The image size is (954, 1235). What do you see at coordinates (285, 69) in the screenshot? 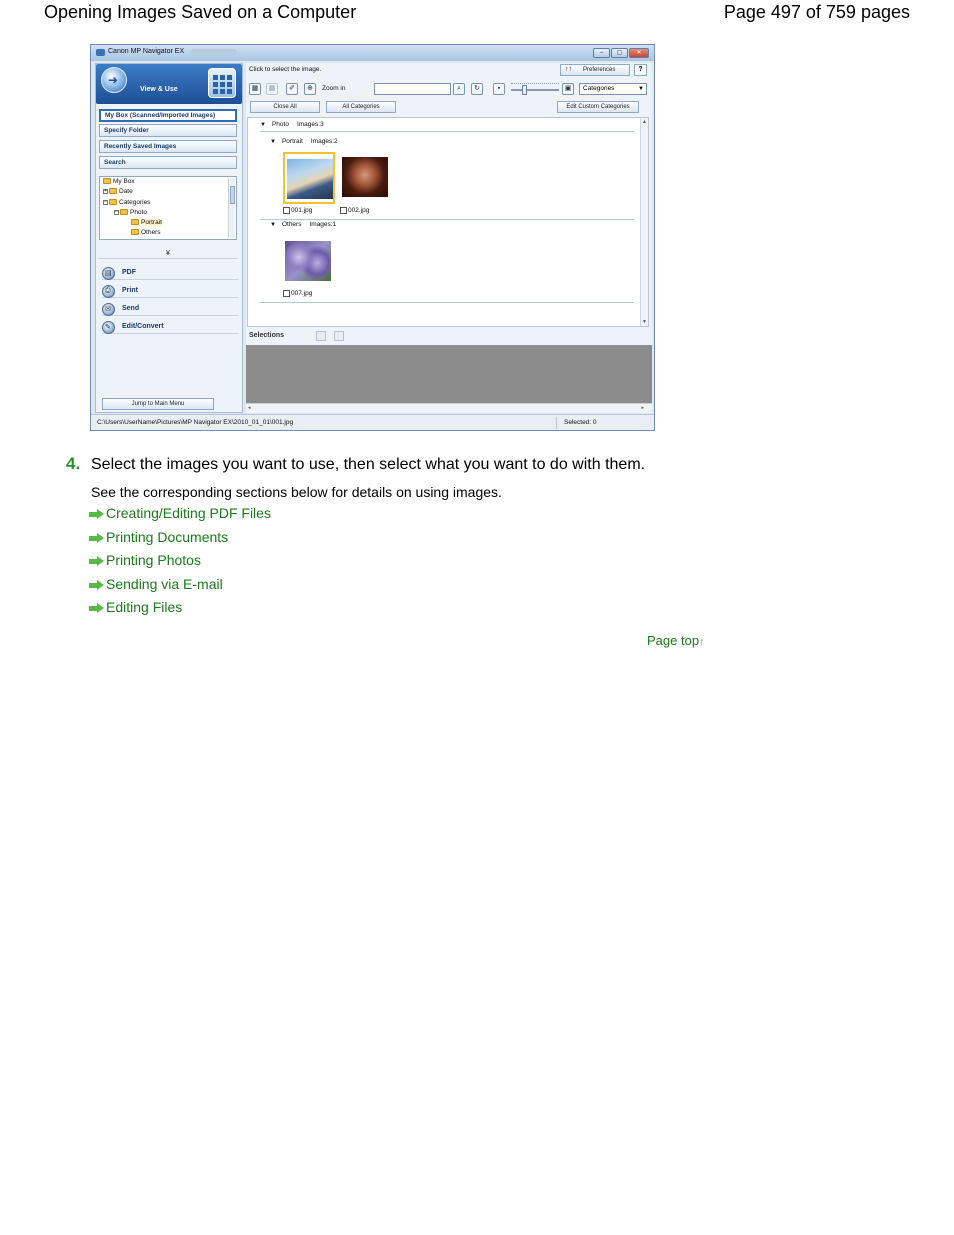
I see `instruction-text: Click to select the image.` at bounding box center [285, 69].